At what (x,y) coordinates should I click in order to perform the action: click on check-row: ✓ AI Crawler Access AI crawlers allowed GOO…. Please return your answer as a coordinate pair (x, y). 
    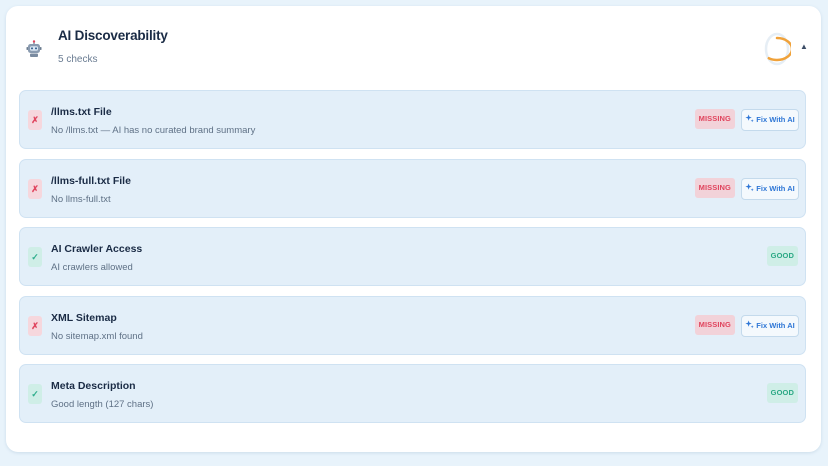
    Looking at the image, I should click on (412, 256).